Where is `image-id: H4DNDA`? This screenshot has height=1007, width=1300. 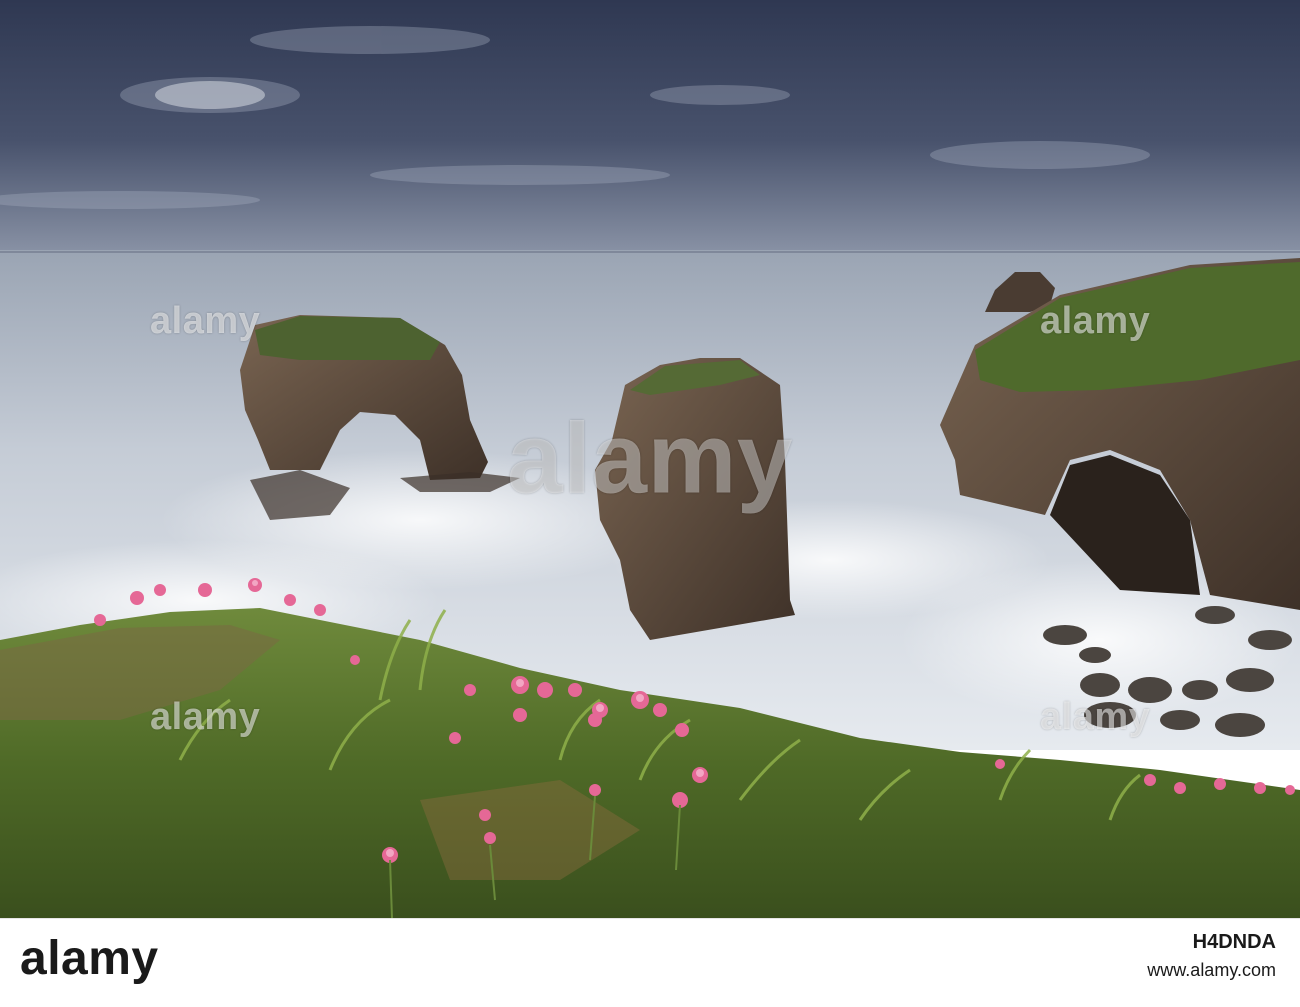 image-id: H4DNDA is located at coordinates (1234, 942).